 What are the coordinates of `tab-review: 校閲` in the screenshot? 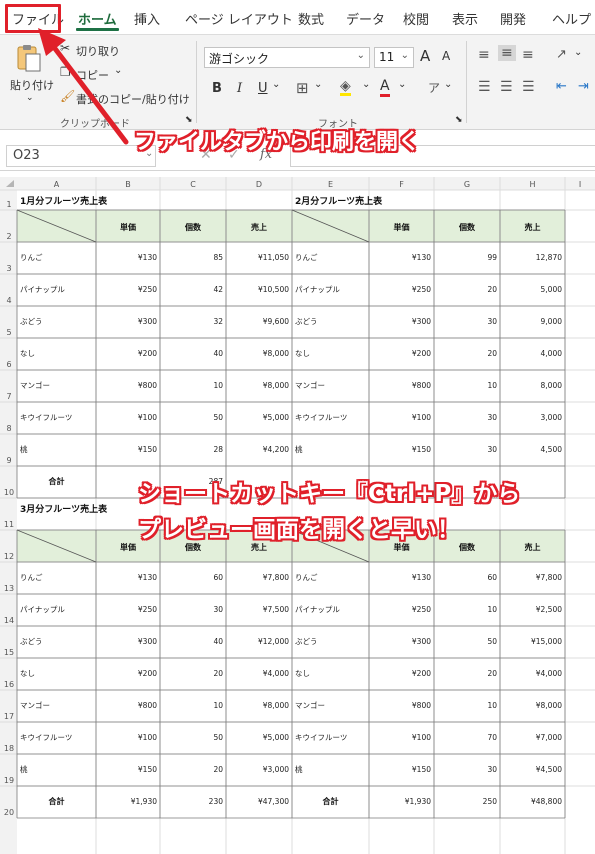 It's located at (416, 18).